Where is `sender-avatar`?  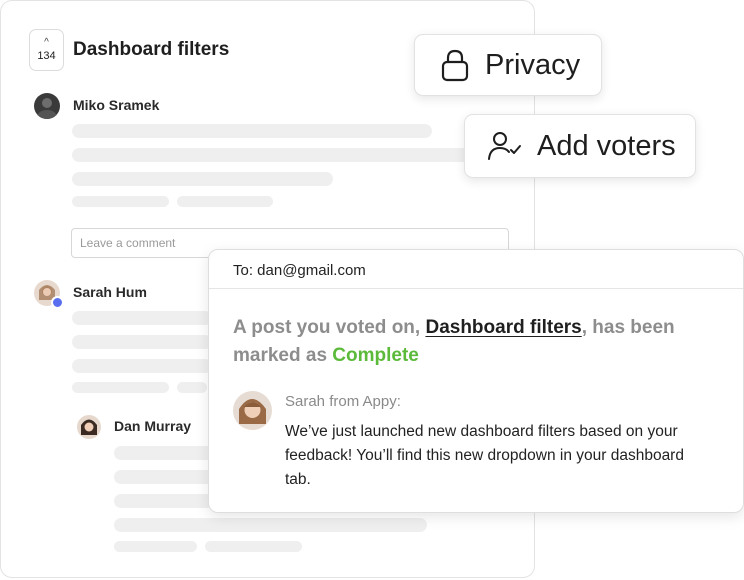 sender-avatar is located at coordinates (252, 410).